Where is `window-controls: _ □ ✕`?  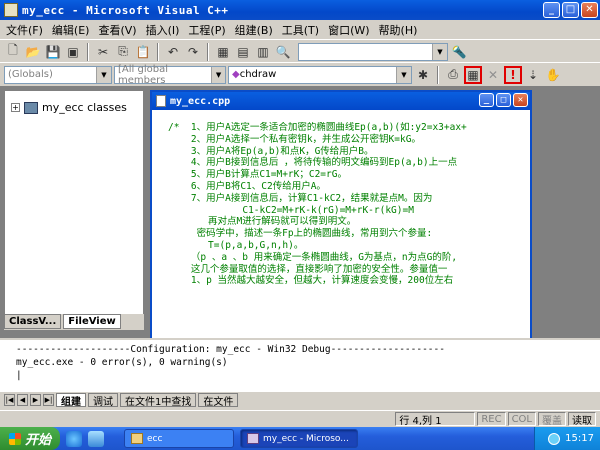
window-controls: _ □ ✕ is located at coordinates (570, 10).